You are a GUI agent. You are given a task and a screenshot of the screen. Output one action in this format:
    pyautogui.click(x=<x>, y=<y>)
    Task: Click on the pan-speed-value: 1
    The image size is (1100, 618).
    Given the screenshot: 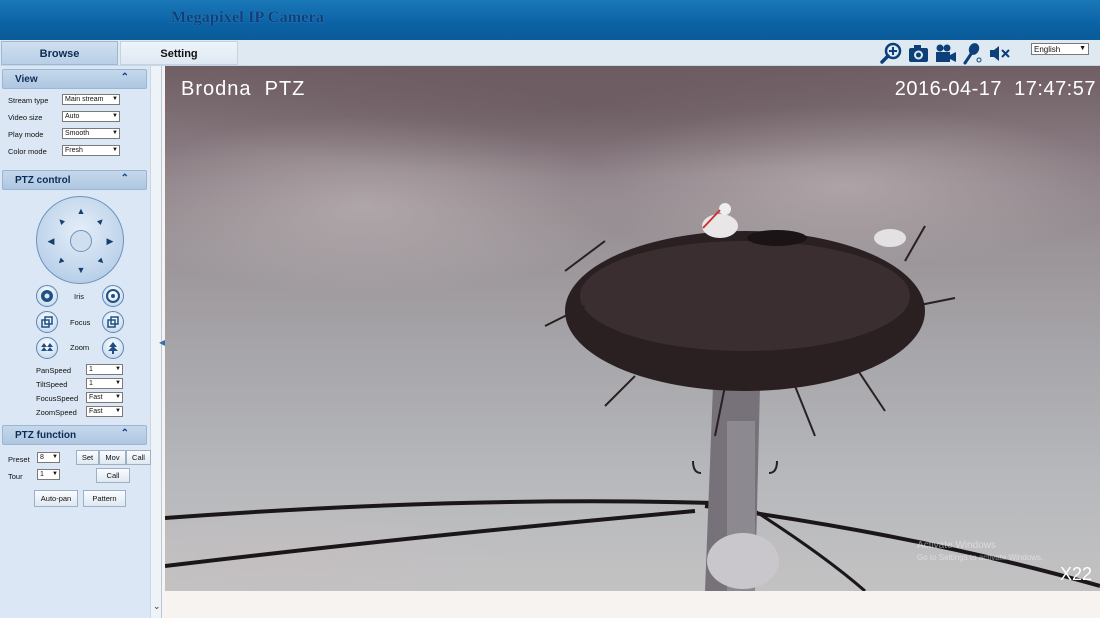 What is the action you would take?
    pyautogui.click(x=91, y=369)
    